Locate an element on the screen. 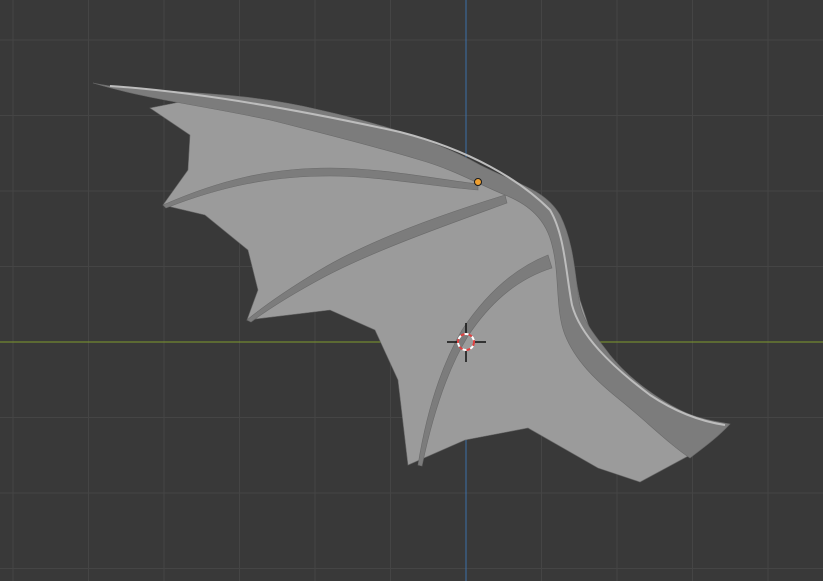 The image size is (823, 581). object-origin-icon is located at coordinates (478, 182).